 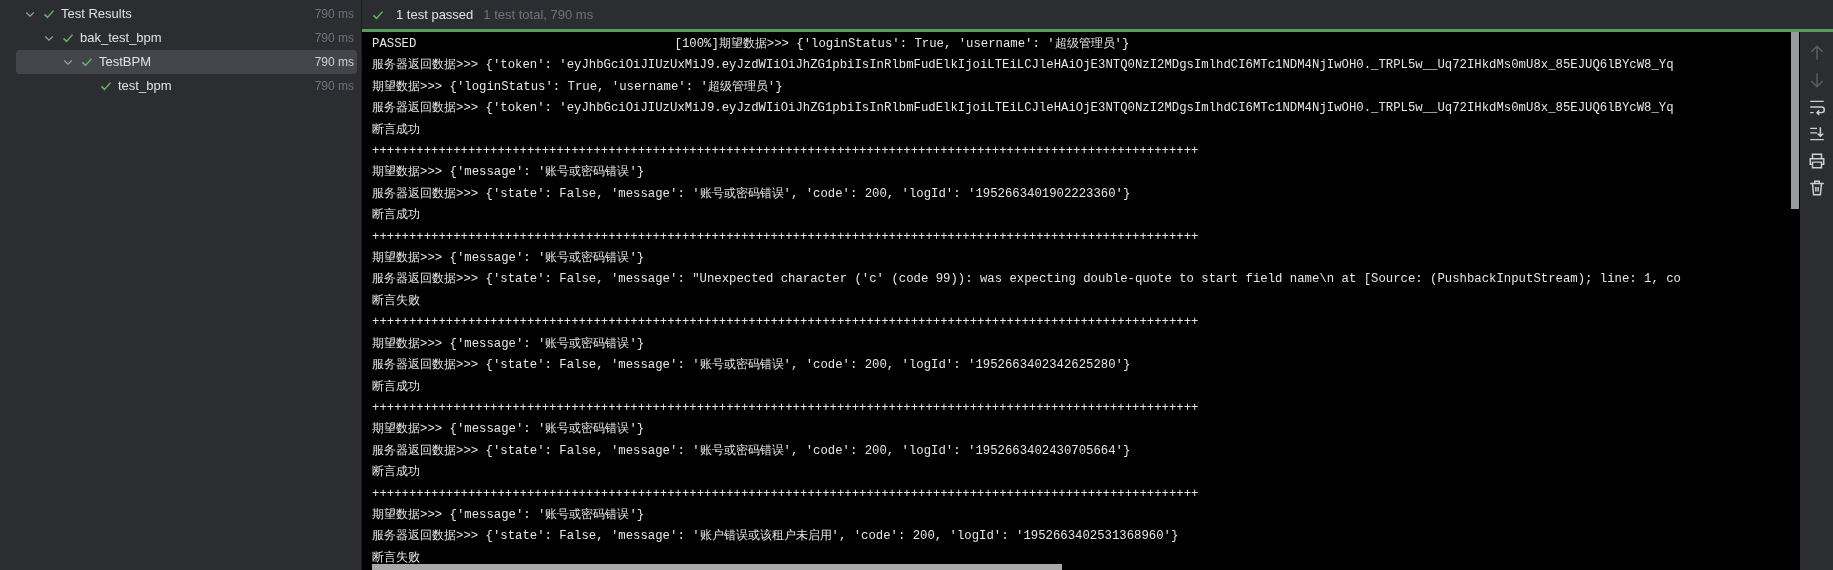 What do you see at coordinates (1026, 280) in the screenshot?
I see `log-line: 服务器返回数据>>> {'state': False, 'message': "Unexpected character ('c' (code 99)): was expecting double-quote to start field name\n at [Source: (PushbackInputStream); line: 1, co` at bounding box center [1026, 280].